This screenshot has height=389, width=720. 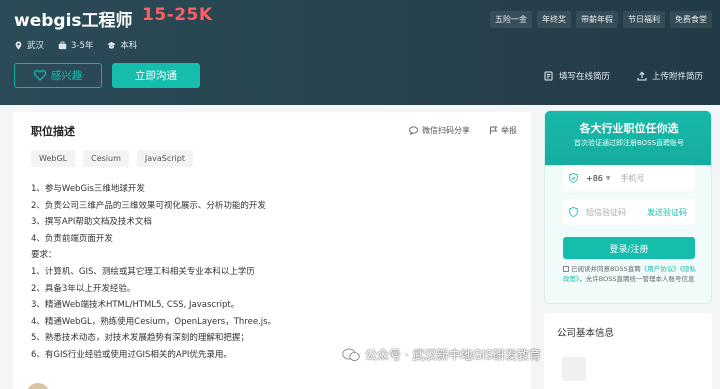 I want to click on benefit-tag: 五险一金, so click(x=511, y=19).